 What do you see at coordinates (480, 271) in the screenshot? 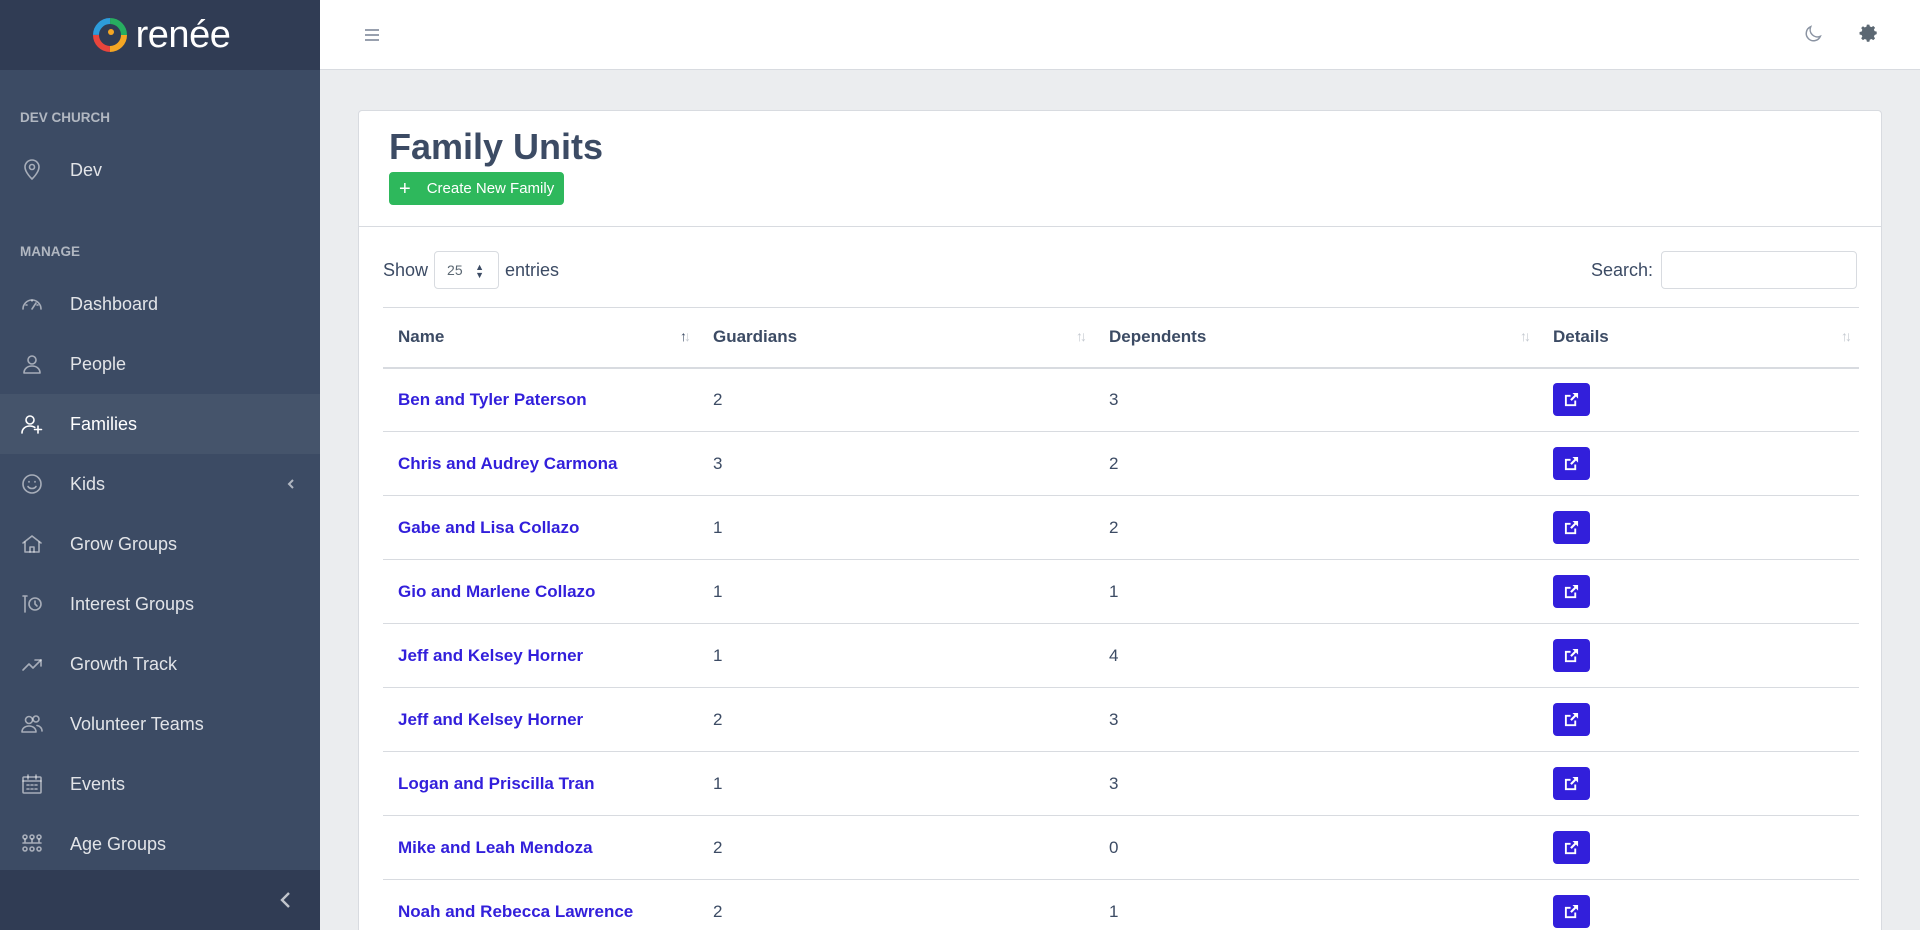
I see `select-arrows-icon: ▲ ▼` at bounding box center [480, 271].